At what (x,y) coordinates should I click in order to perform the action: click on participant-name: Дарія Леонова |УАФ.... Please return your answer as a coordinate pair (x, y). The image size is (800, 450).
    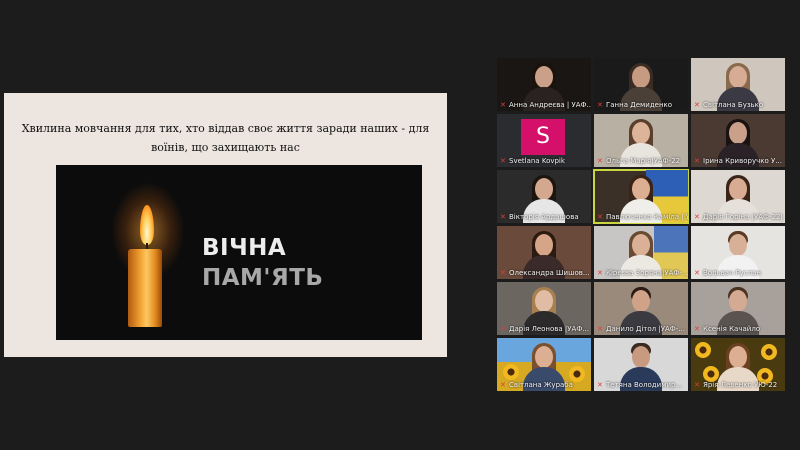
    Looking at the image, I should click on (549, 329).